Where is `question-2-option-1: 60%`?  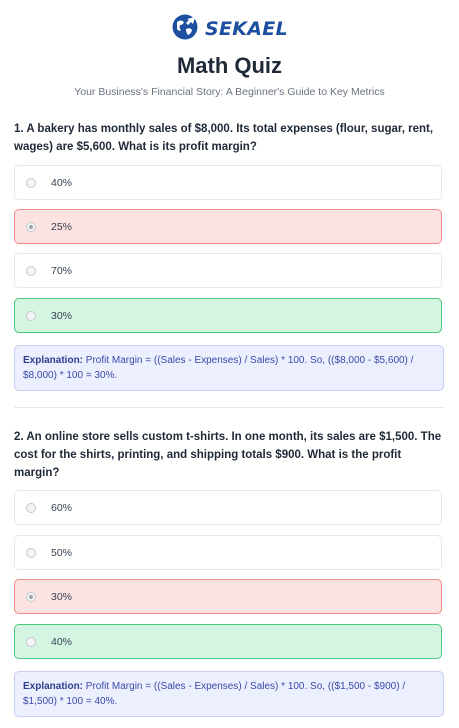
question-2-option-1: 60% is located at coordinates (228, 507).